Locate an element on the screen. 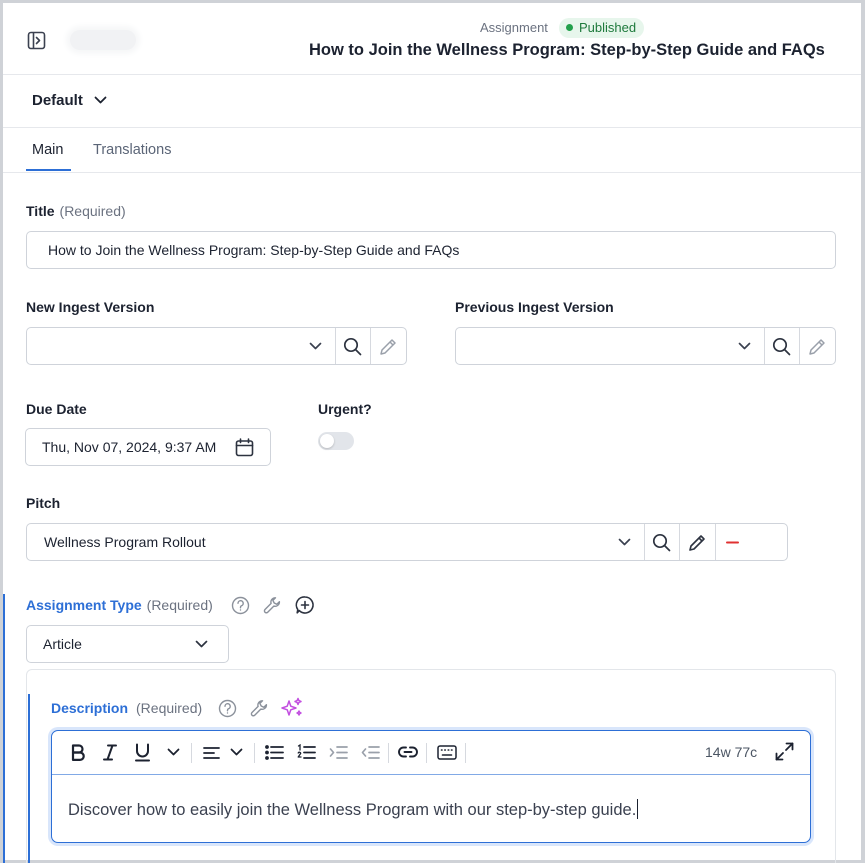 This screenshot has width=865, height=863. due-date-input: Thu, Nov 07, 2024, 9:37 AM is located at coordinates (148, 447).